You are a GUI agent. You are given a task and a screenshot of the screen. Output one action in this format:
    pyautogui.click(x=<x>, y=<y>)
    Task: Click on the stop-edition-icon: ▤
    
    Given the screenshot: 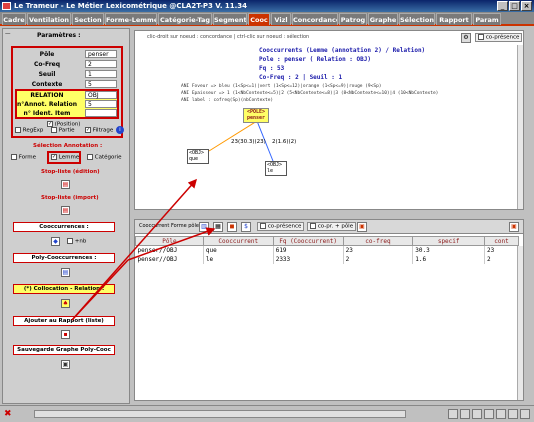 What is the action you would take?
    pyautogui.click(x=65, y=184)
    